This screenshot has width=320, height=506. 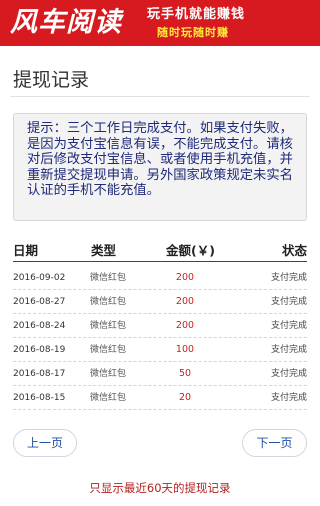 I want to click on table-row: 2016-08-15 微信红包 20 支付完成, so click(x=160, y=398).